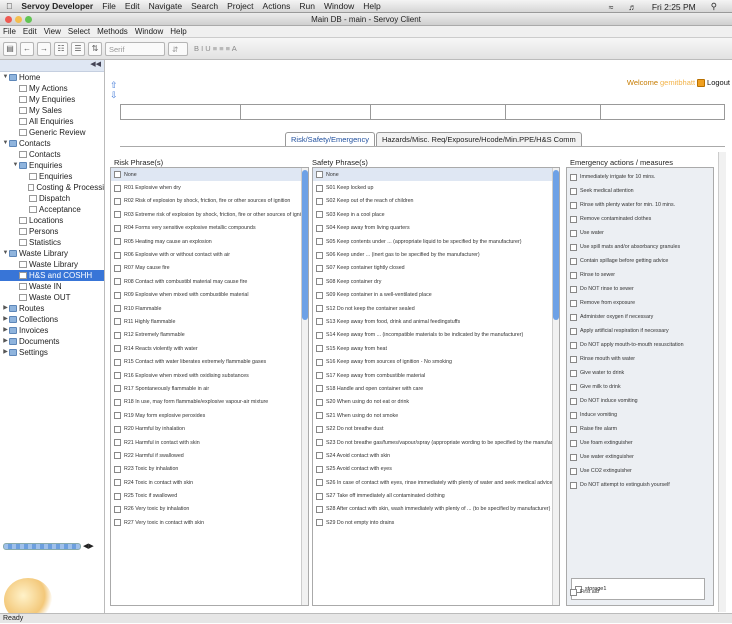  Describe the element at coordinates (209, 509) in the screenshot. I see `risk-phrase-item: R26 Very toxic by inhalation` at that location.